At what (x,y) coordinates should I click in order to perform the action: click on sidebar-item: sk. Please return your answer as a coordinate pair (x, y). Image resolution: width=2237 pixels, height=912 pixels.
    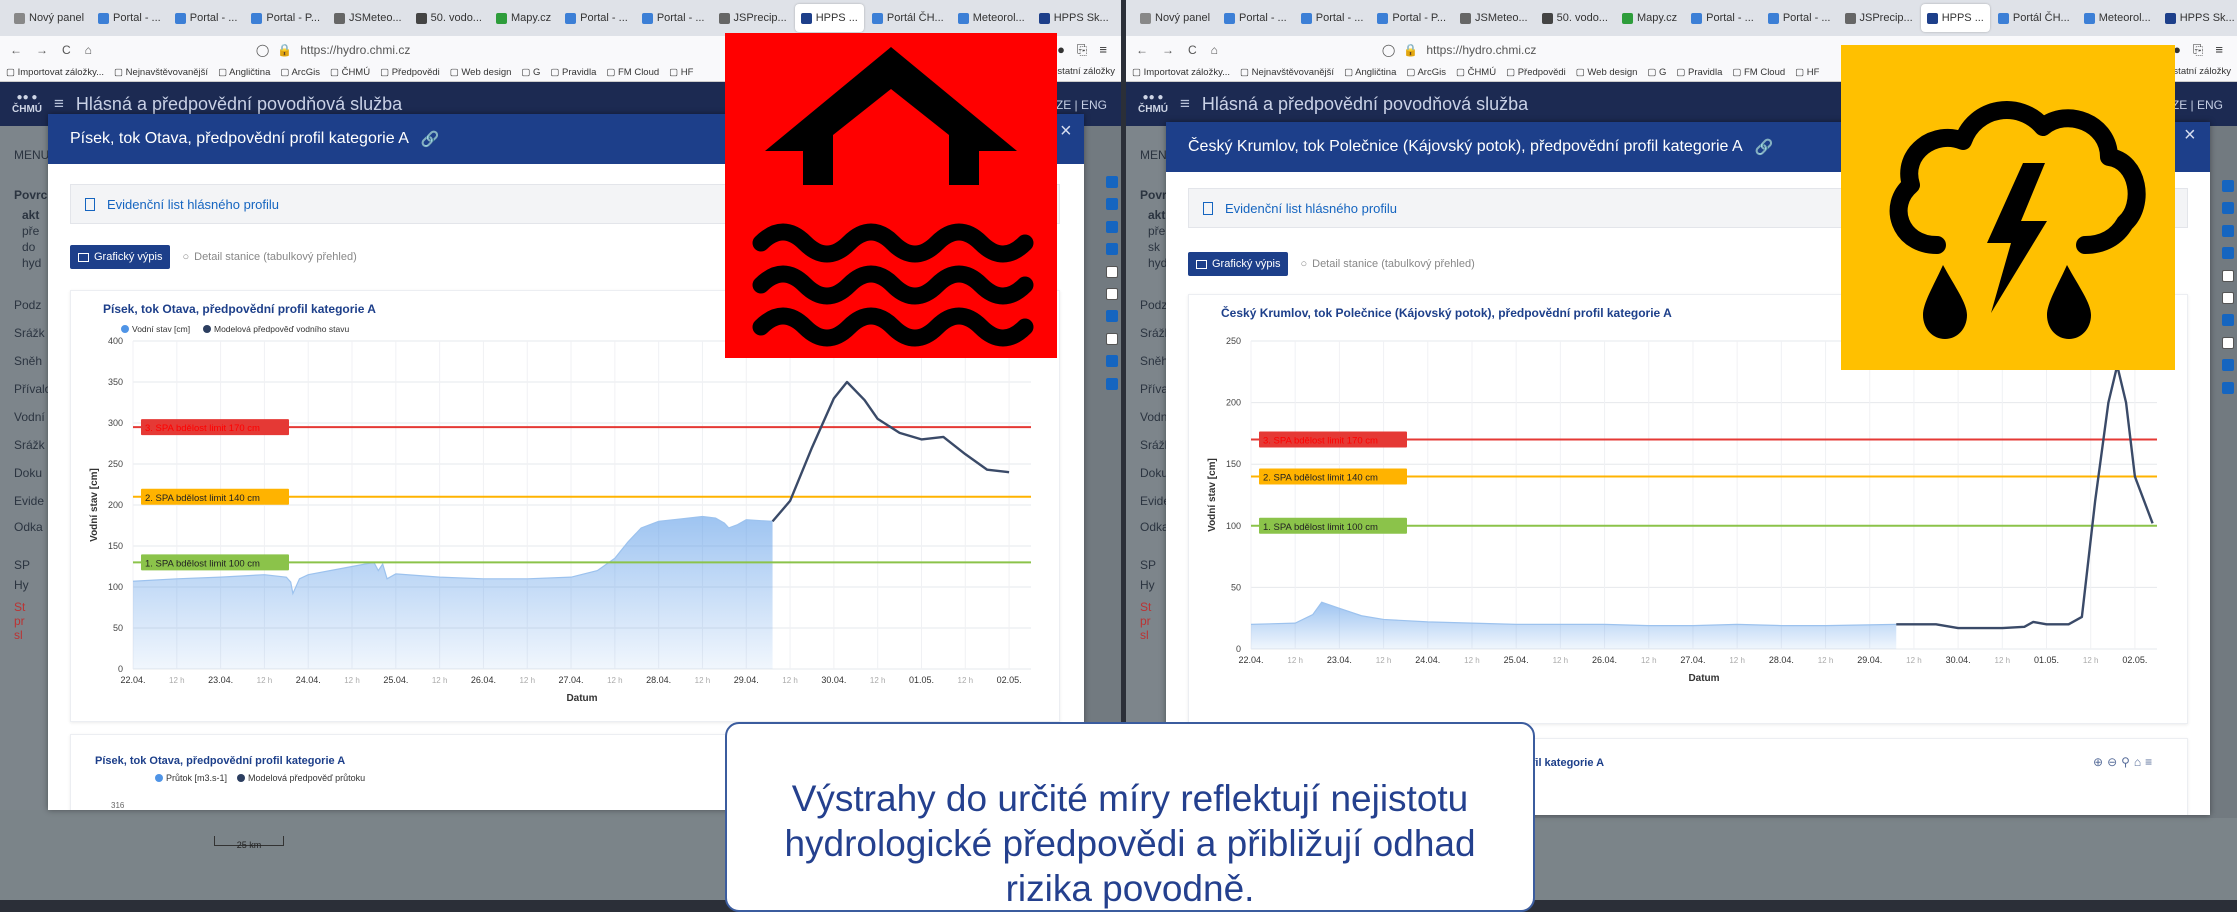
    Looking at the image, I should click on (1154, 247).